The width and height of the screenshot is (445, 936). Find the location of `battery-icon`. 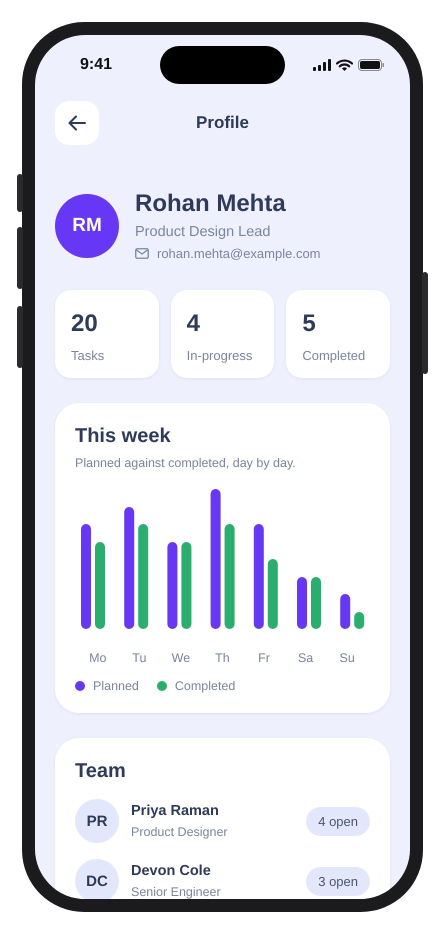

battery-icon is located at coordinates (371, 65).